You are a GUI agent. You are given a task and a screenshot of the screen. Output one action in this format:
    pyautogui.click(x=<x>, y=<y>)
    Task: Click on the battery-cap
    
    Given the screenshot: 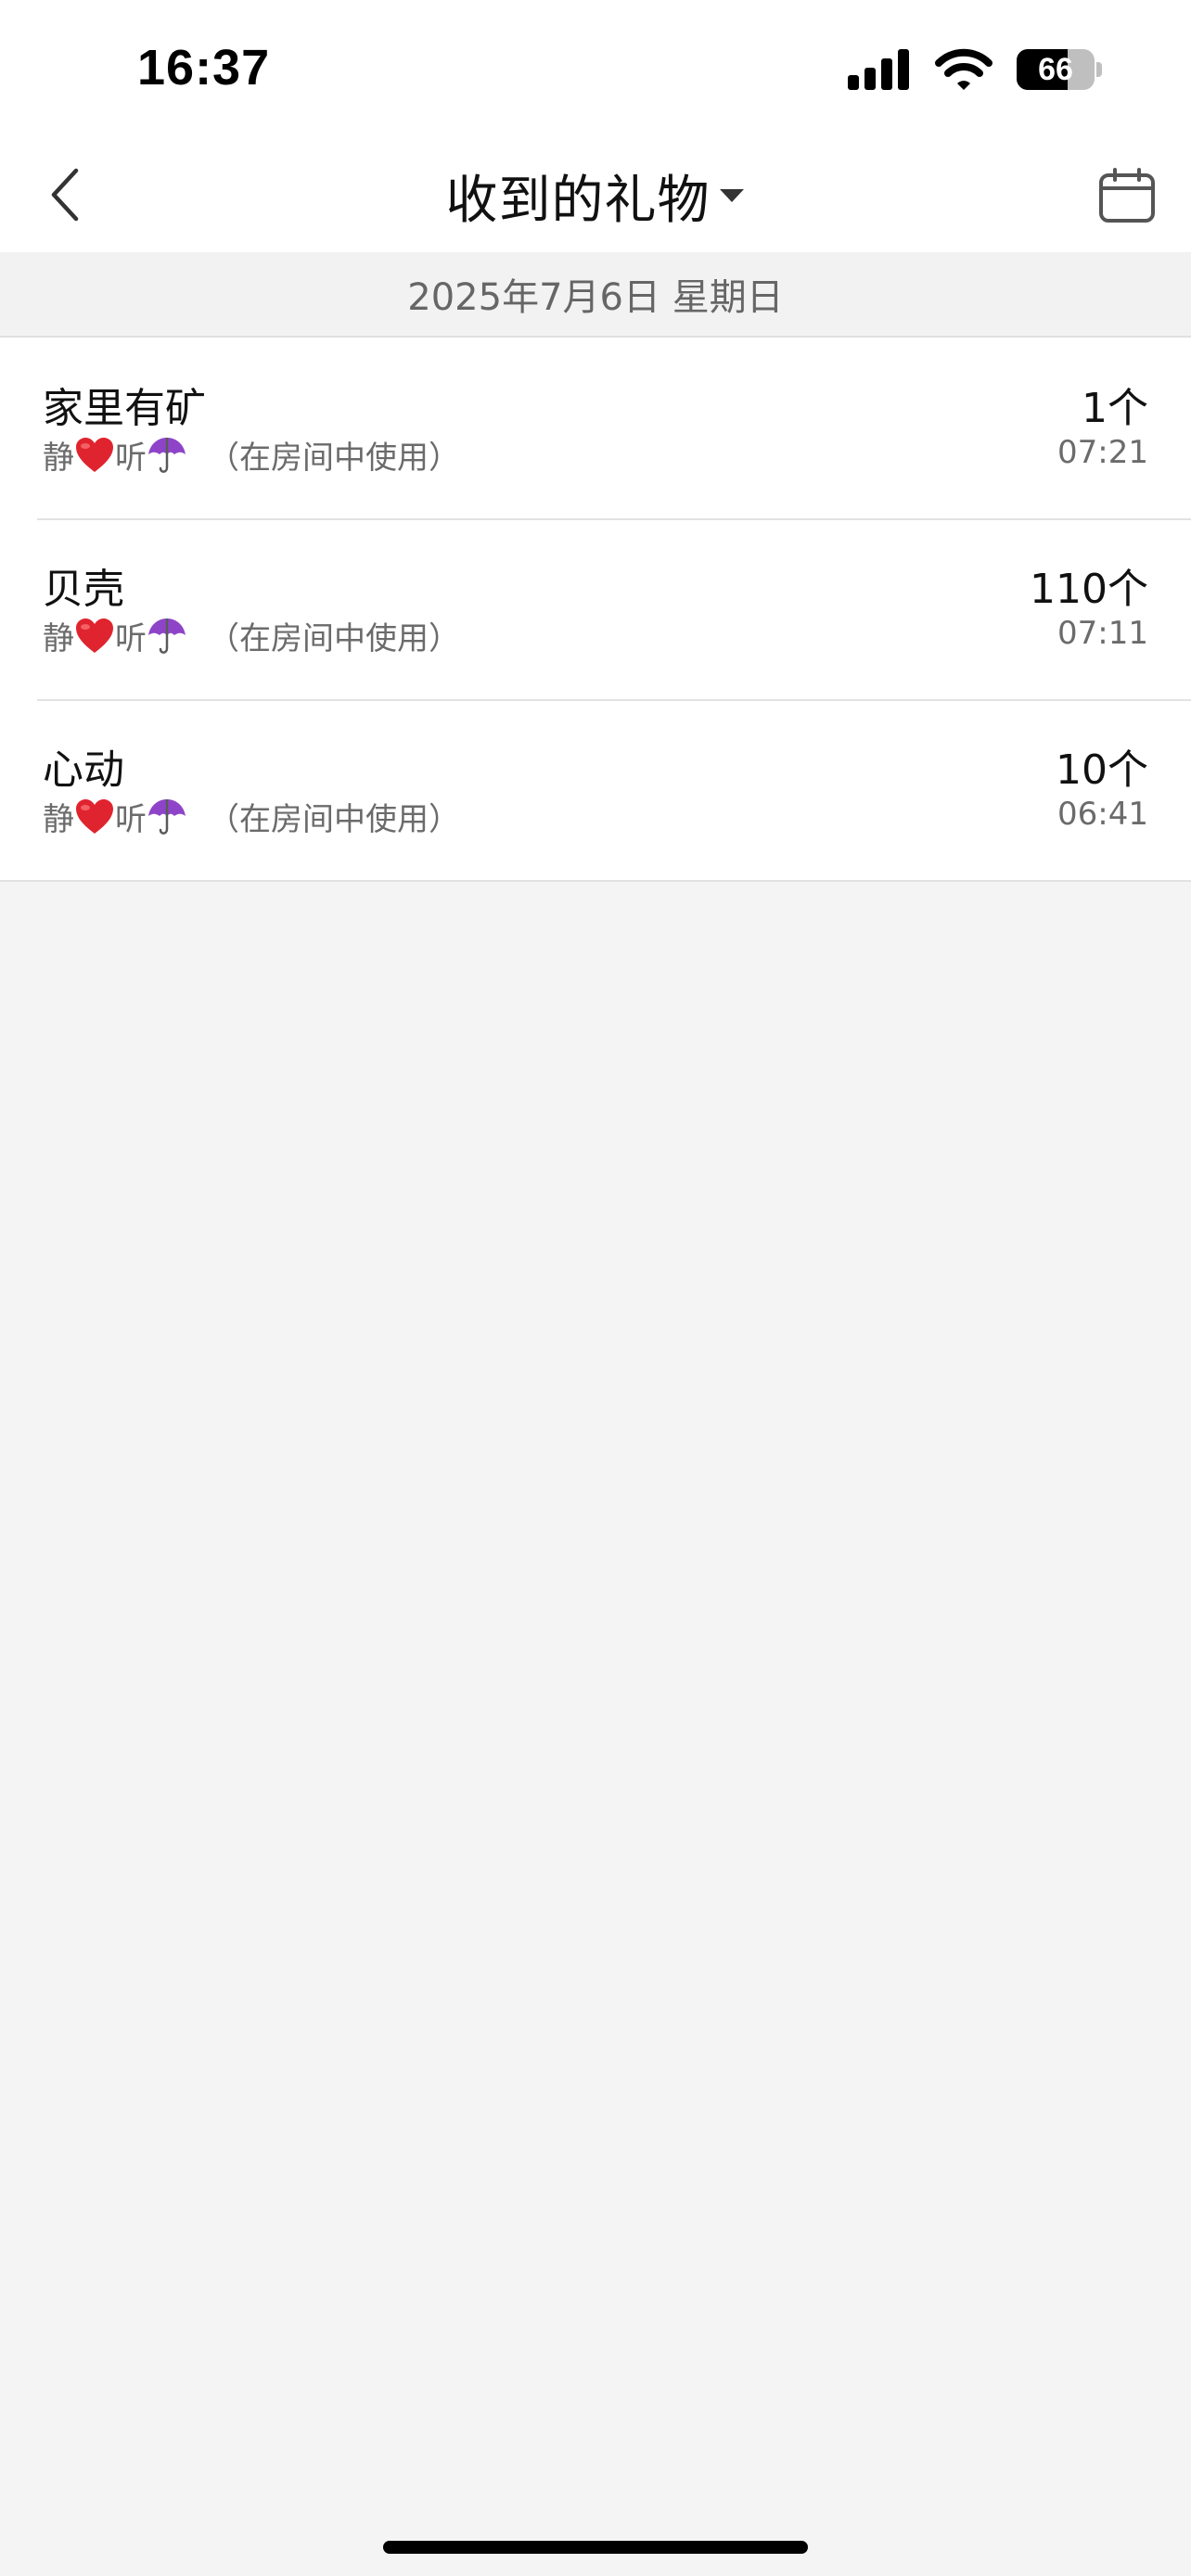 What is the action you would take?
    pyautogui.click(x=1099, y=69)
    